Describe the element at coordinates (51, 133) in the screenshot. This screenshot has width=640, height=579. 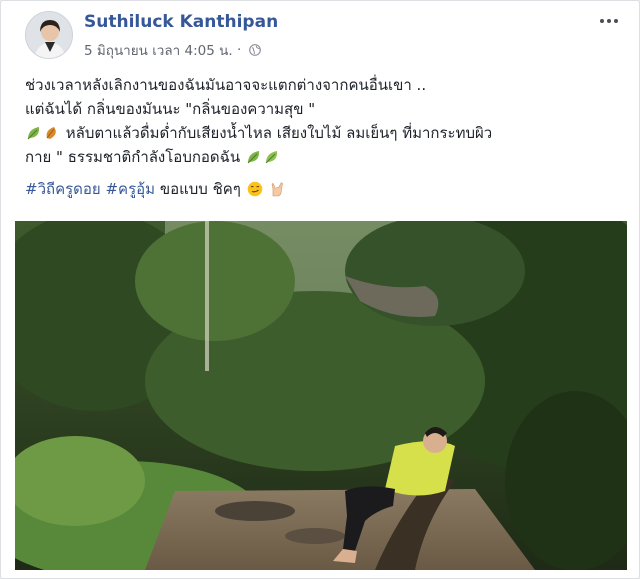
I see `fallen-leaf-emoji-icon` at that location.